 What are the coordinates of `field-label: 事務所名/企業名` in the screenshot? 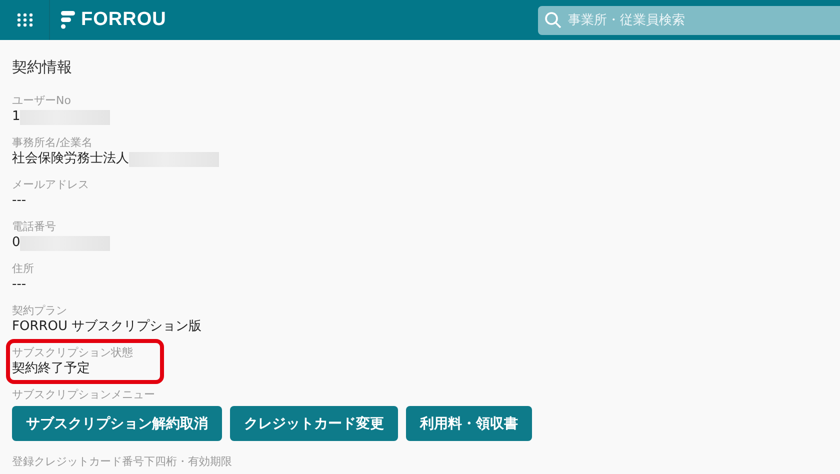 It's located at (52, 142).